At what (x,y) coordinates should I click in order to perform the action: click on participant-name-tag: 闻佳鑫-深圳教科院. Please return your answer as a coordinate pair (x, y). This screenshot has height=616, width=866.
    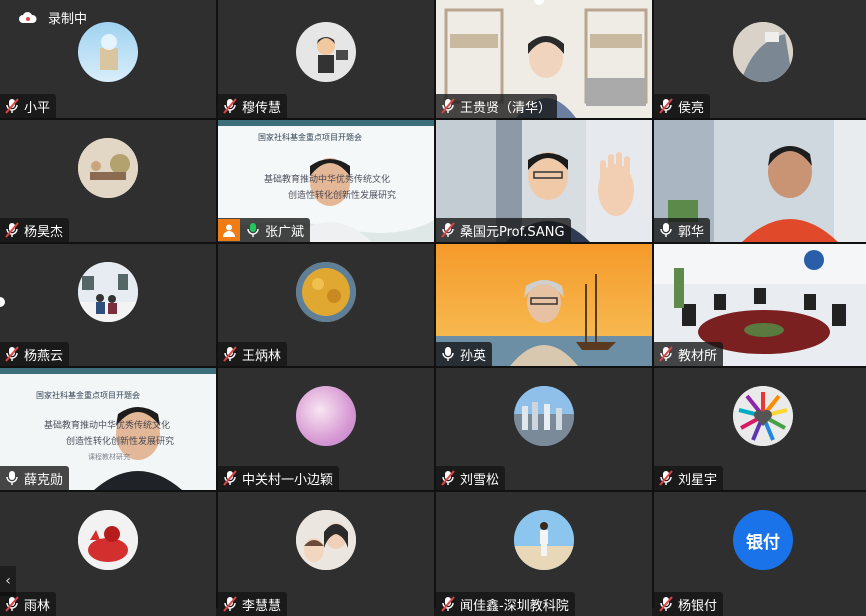
    Looking at the image, I should click on (505, 604).